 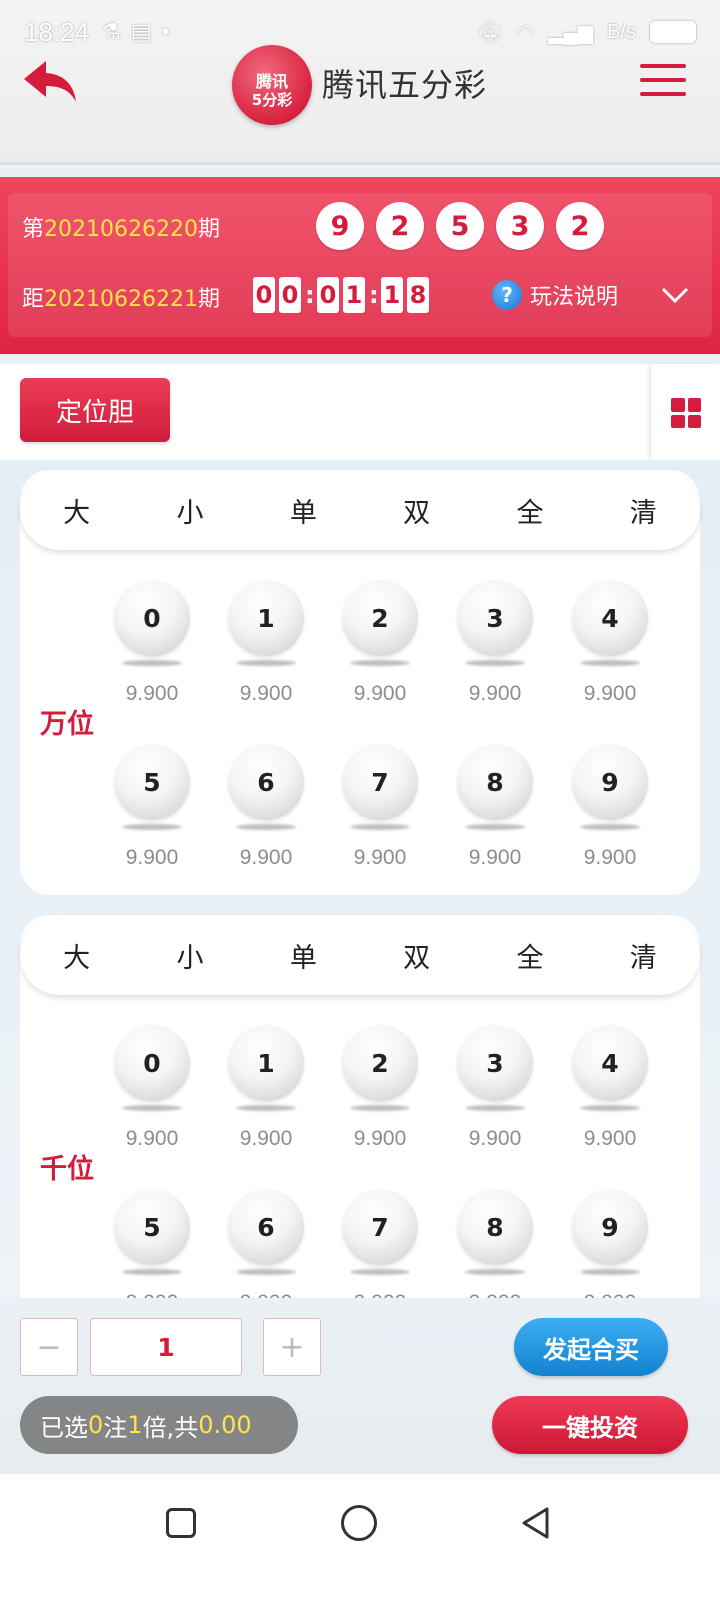 I want to click on next-suffix: 期, so click(x=208, y=299).